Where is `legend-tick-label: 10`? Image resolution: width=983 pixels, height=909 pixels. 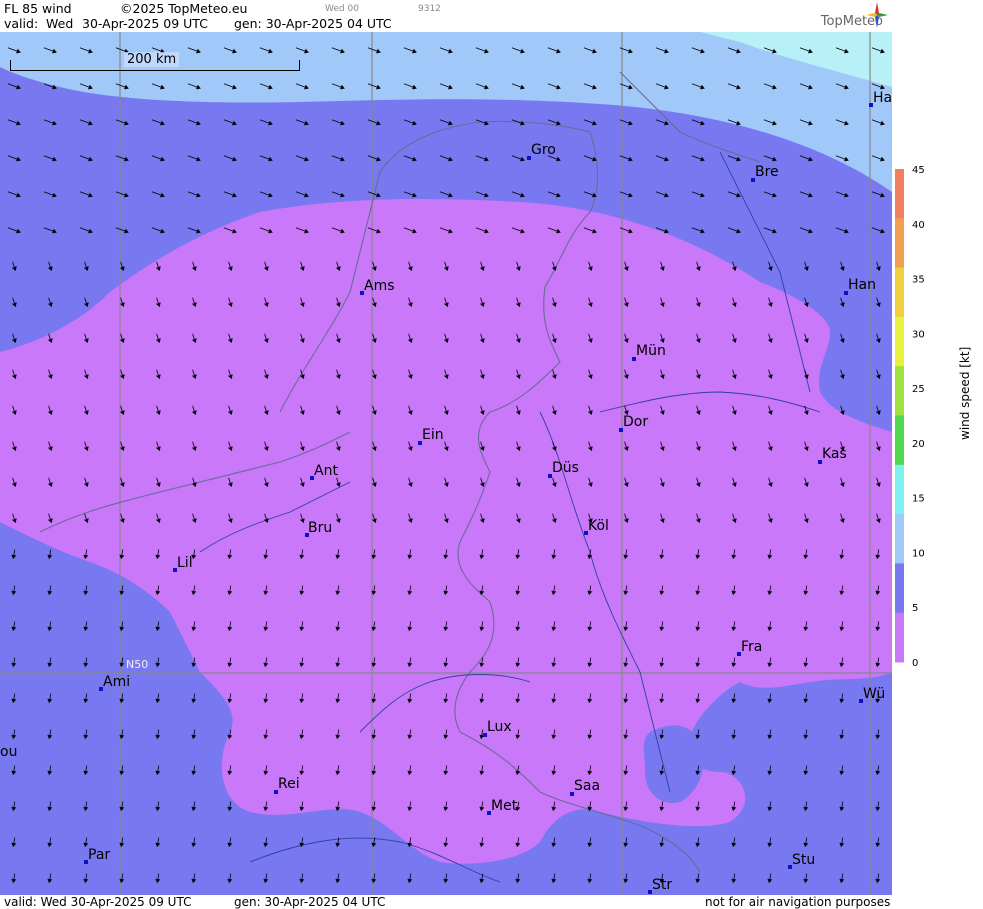 legend-tick-label: 10 is located at coordinates (918, 553).